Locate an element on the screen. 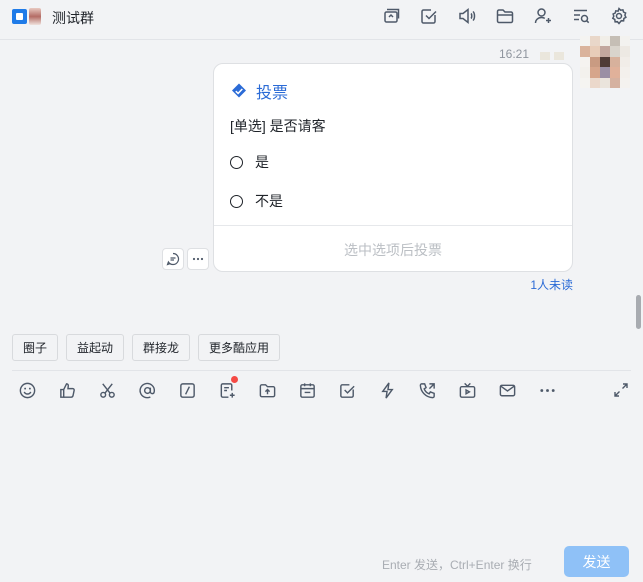  lightning-icon is located at coordinates (387, 390).